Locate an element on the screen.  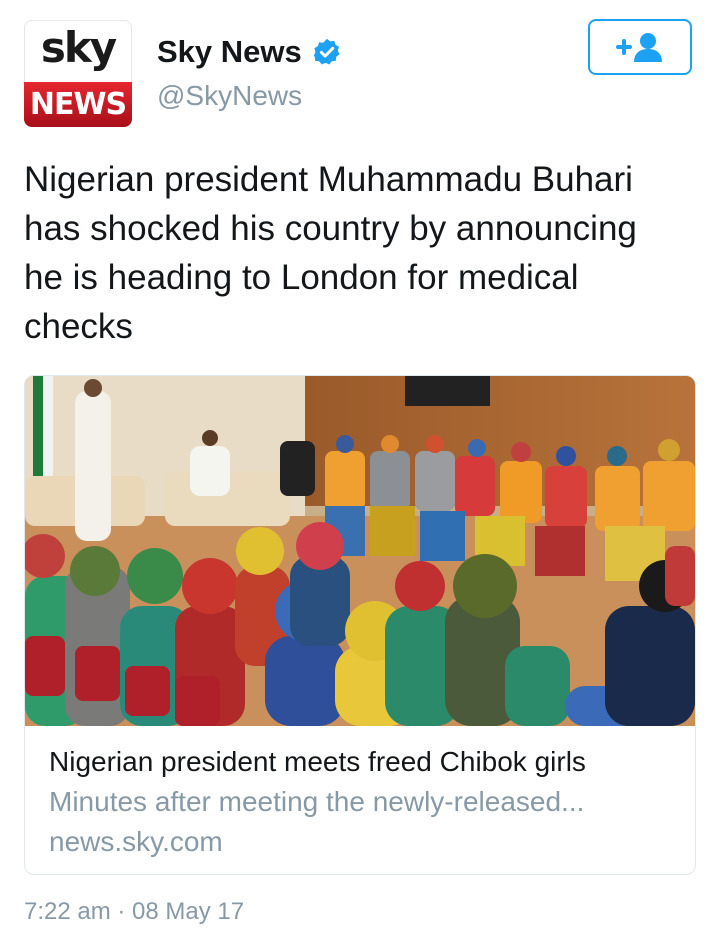
tweet-timestamp: 7:22 am · 08 May 17 is located at coordinates (134, 912).